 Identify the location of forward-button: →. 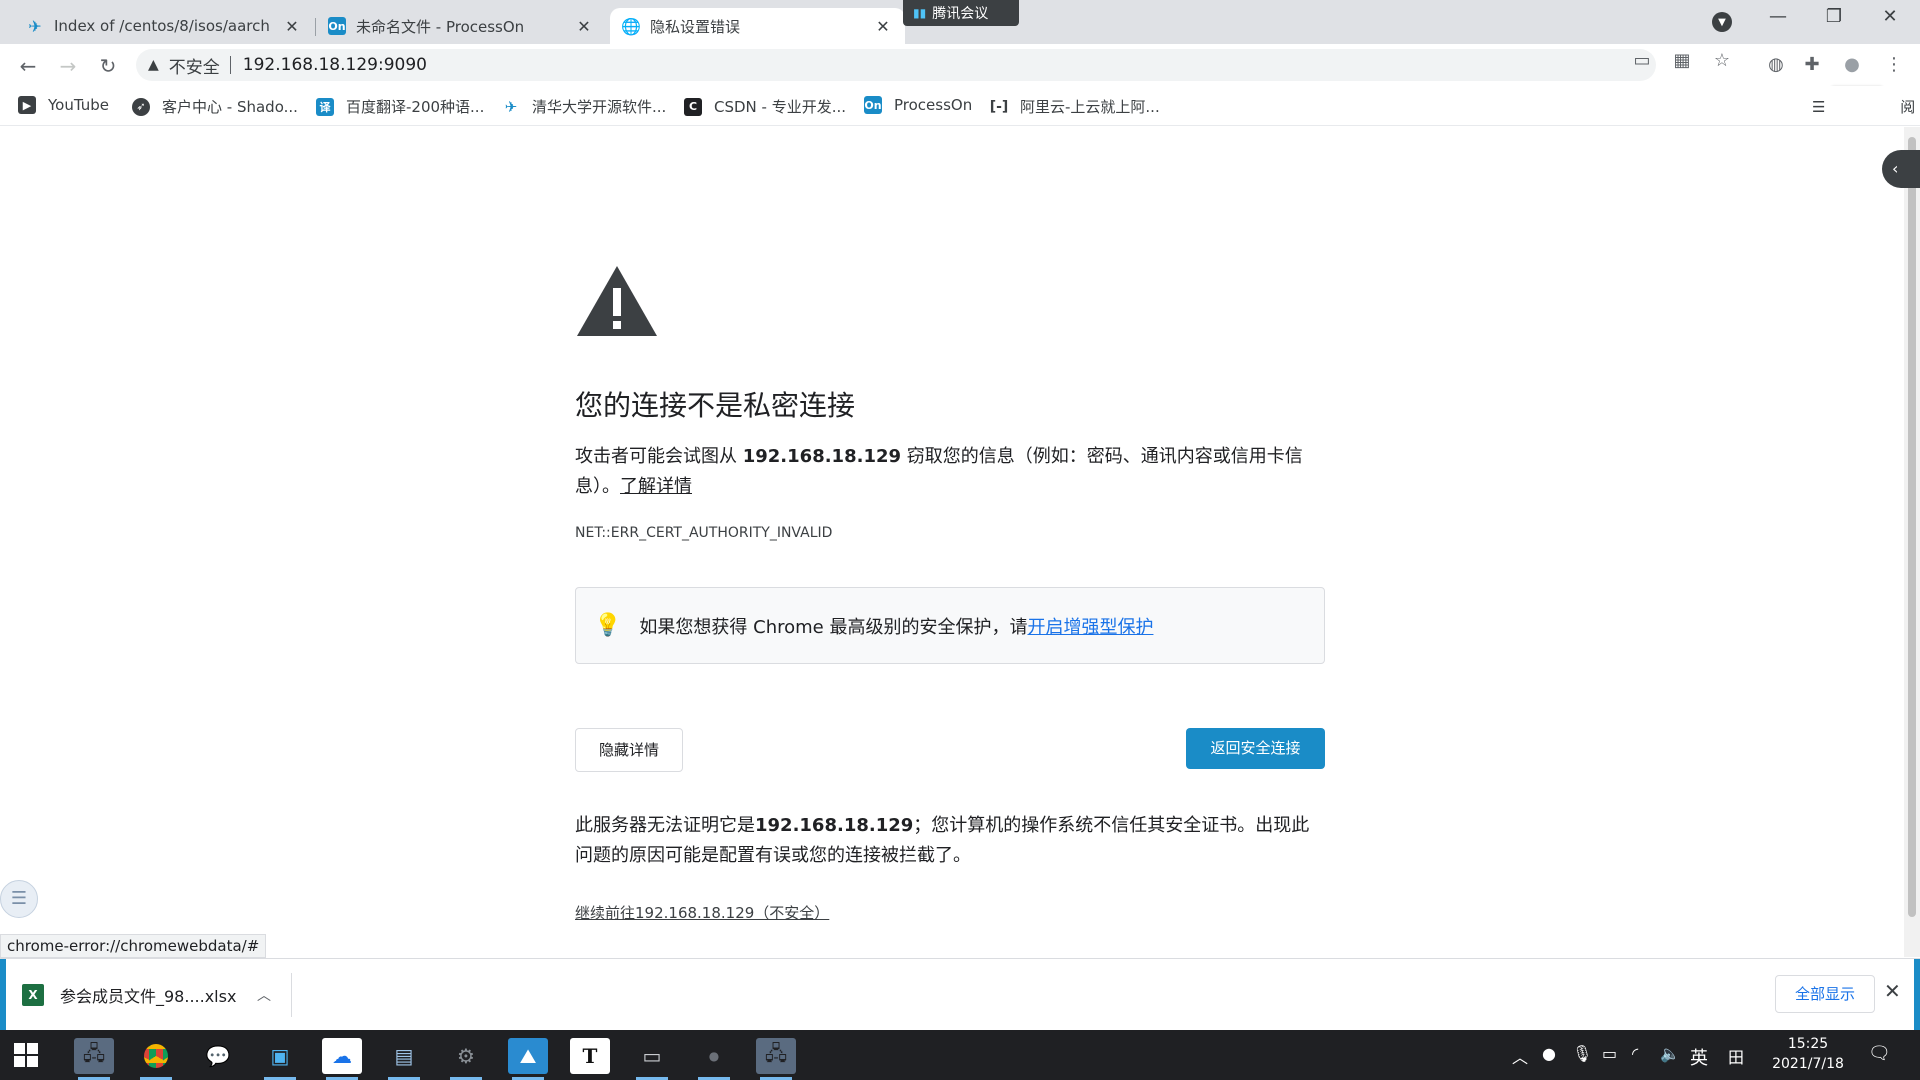
(68, 66).